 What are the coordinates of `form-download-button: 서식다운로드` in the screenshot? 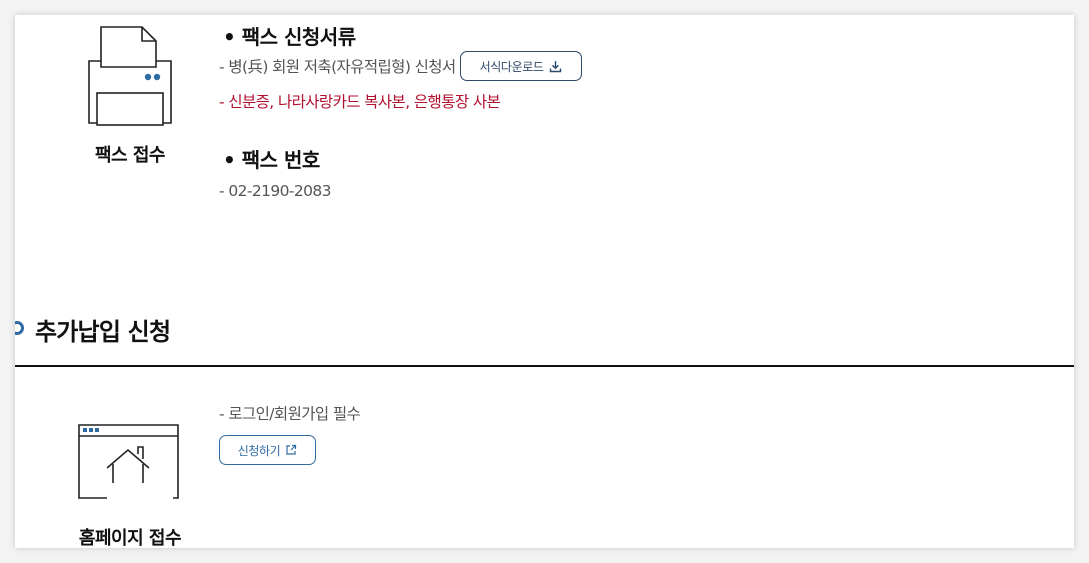 It's located at (520, 66).